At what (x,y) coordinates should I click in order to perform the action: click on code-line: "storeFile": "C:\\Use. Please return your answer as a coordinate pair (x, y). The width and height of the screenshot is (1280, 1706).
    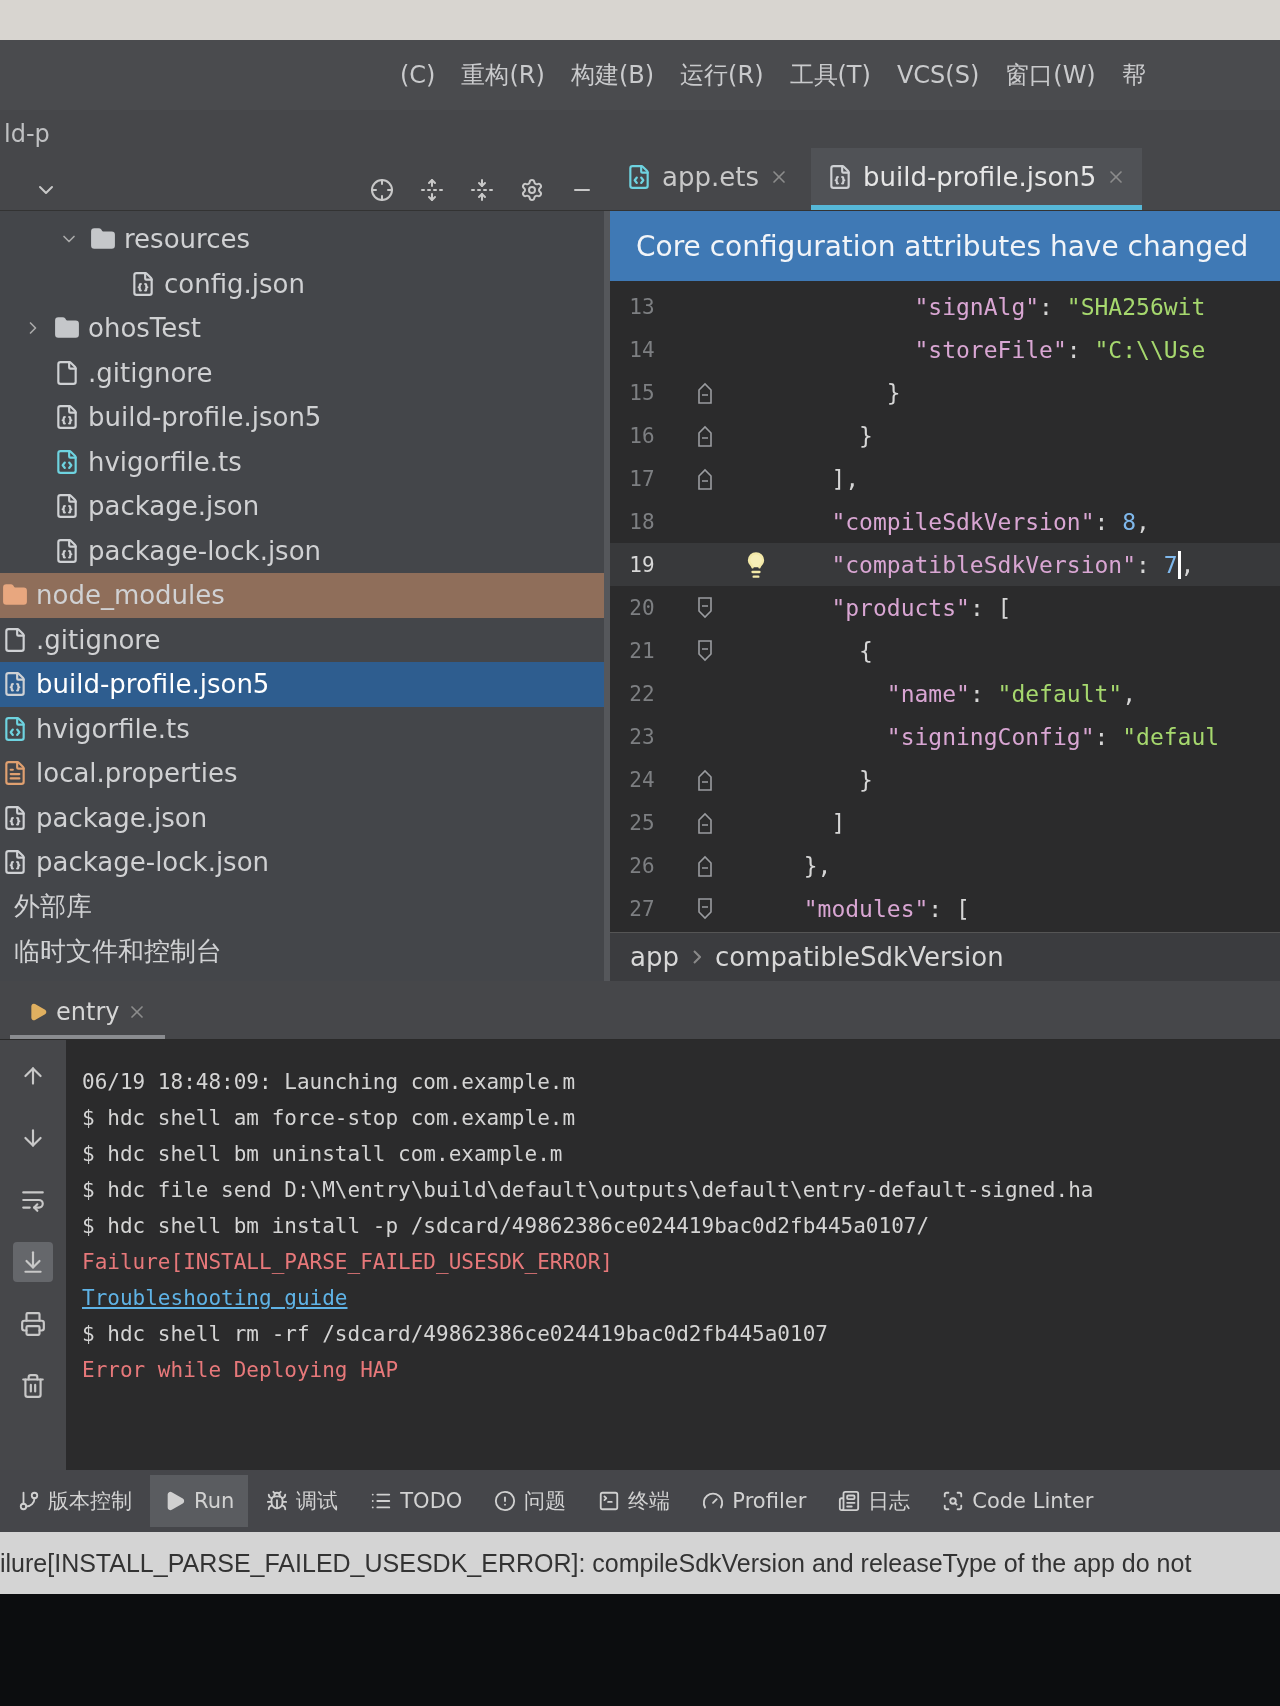
    Looking at the image, I should click on (1059, 349).